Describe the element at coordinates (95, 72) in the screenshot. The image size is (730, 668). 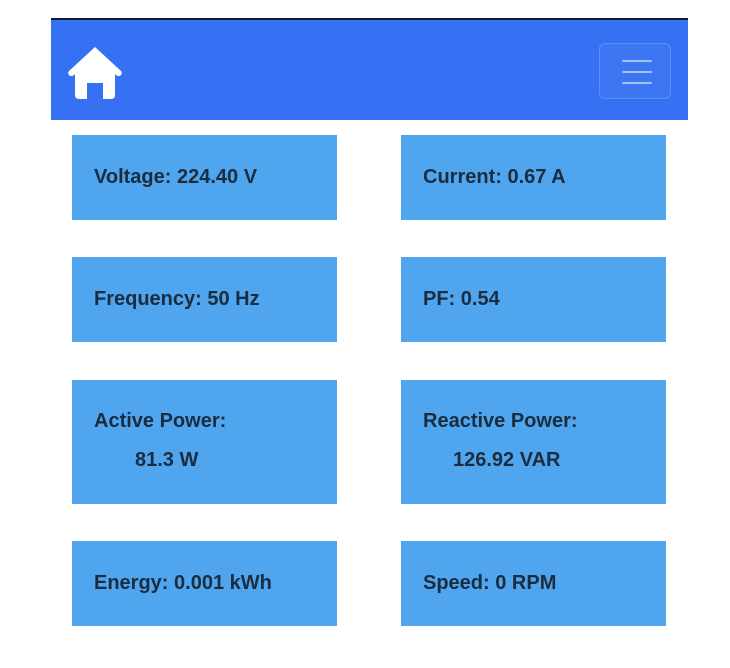
I see `home-icon` at that location.